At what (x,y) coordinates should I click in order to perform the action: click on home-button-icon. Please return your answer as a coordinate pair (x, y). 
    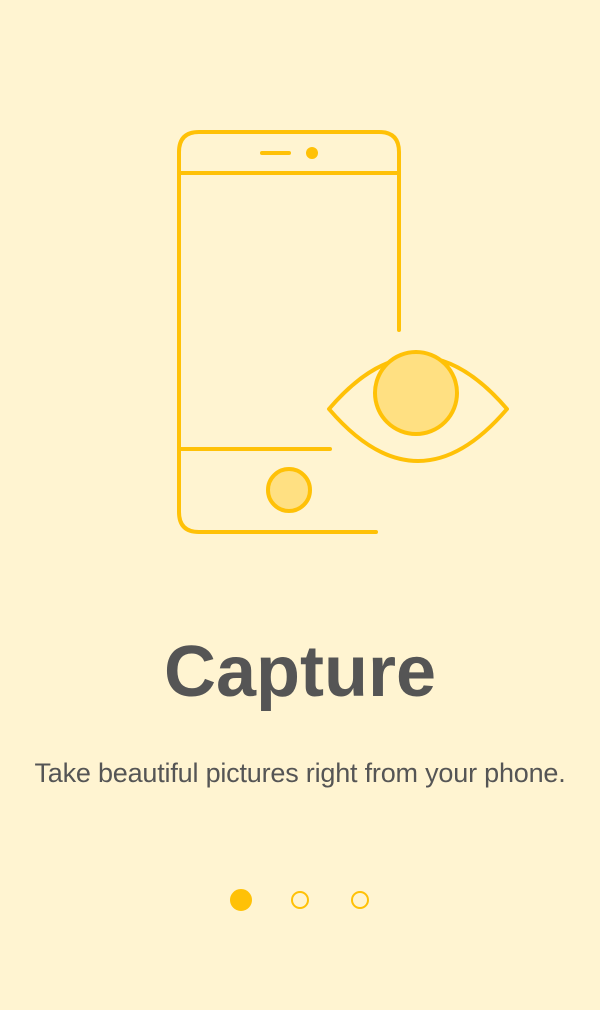
    Looking at the image, I should click on (289, 490).